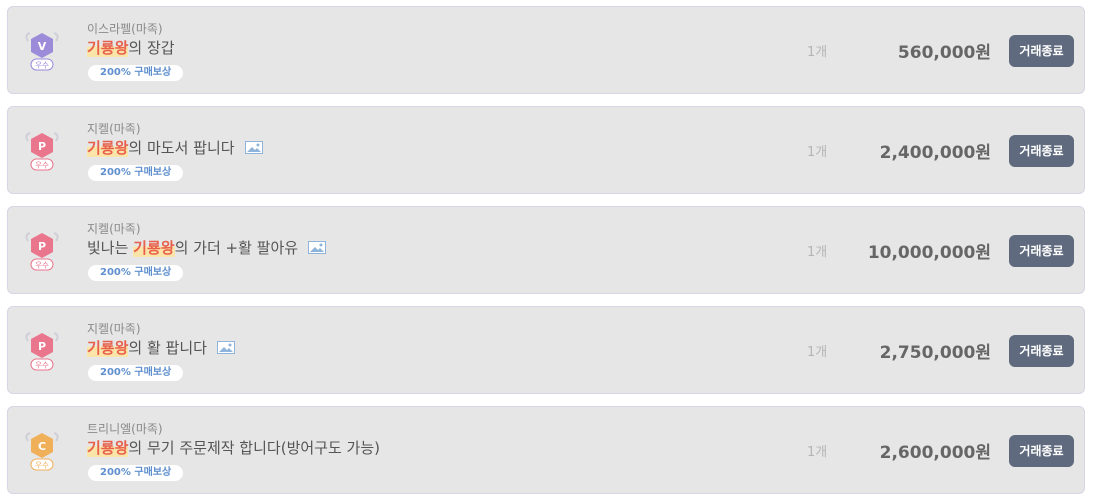  I want to click on listing-title: 빛나는 기룡왕 의 가더 +활 팔아유, so click(207, 247).